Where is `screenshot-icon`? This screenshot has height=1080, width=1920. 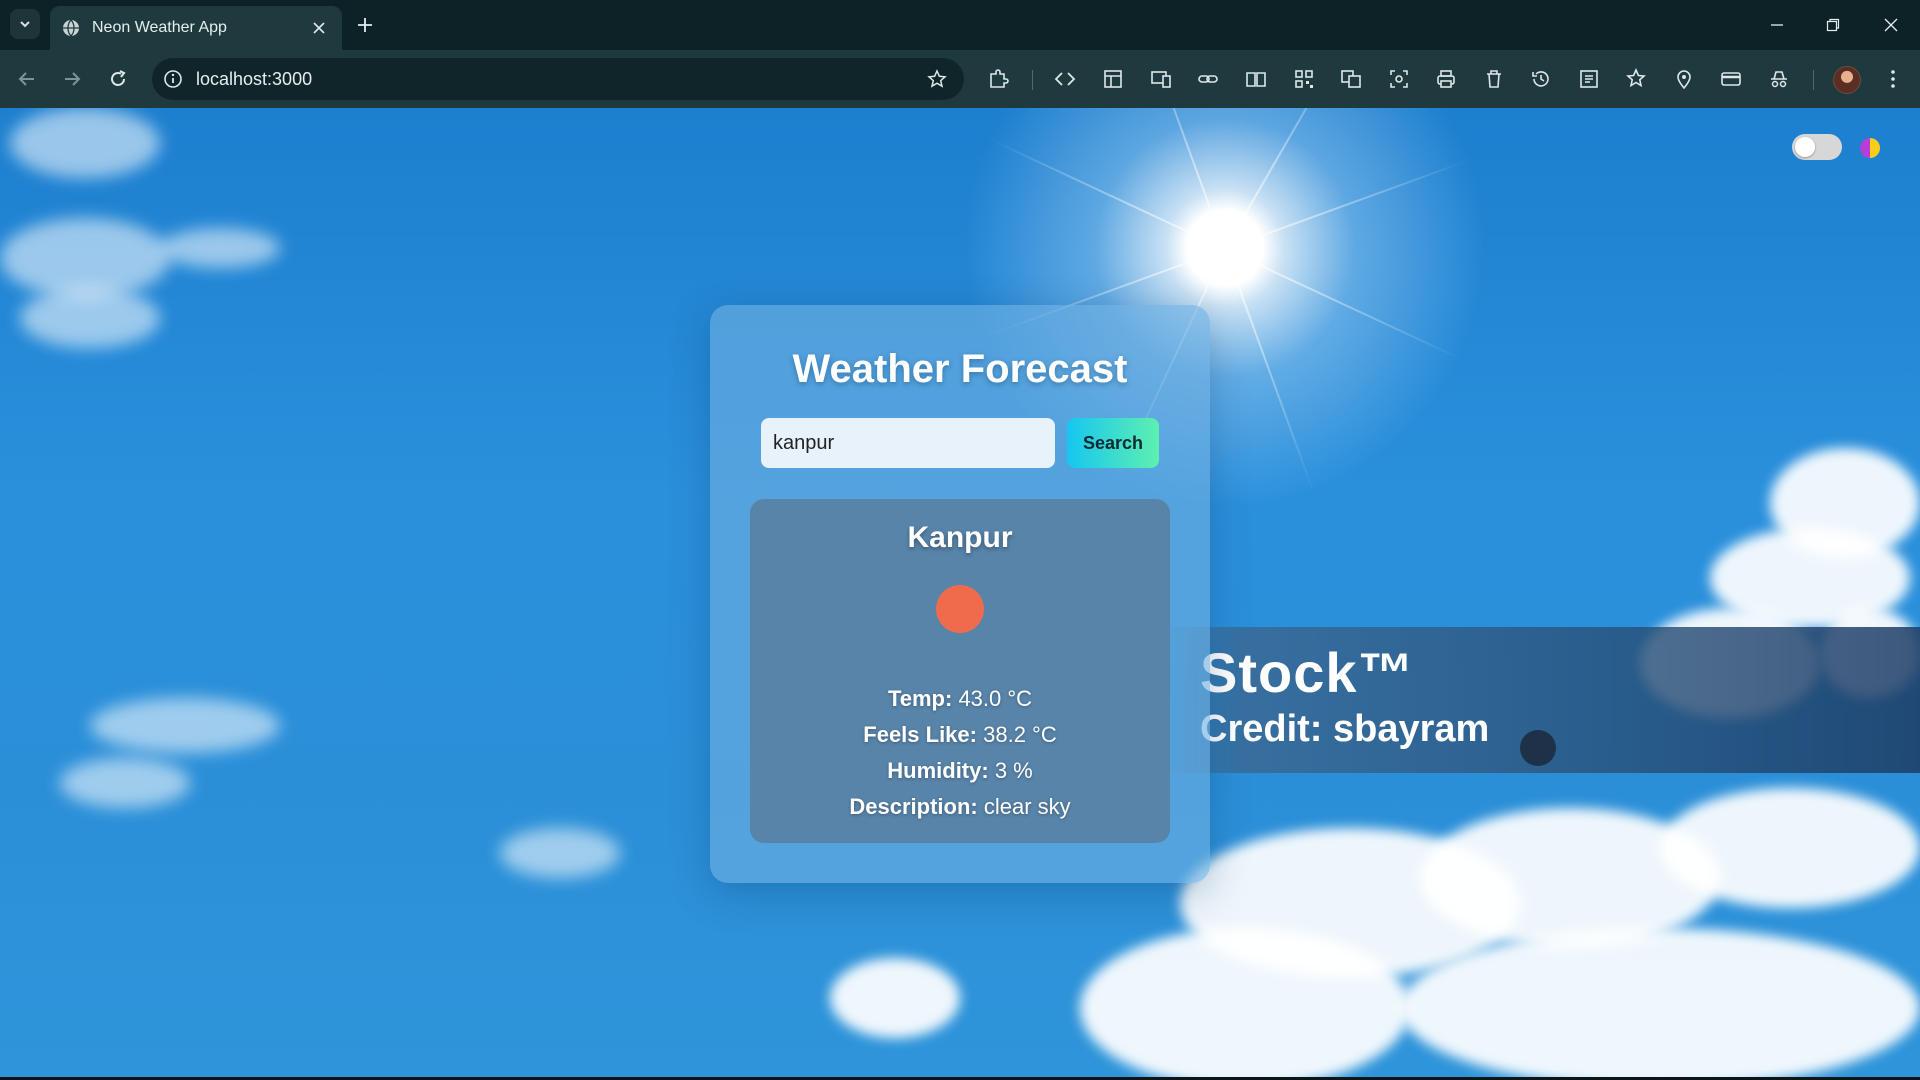
screenshot-icon is located at coordinates (1399, 79).